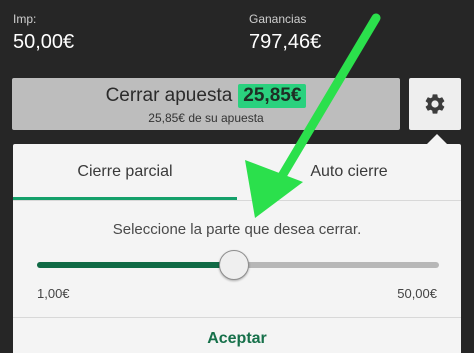  What do you see at coordinates (44, 42) in the screenshot?
I see `stake-value: 50,00€` at bounding box center [44, 42].